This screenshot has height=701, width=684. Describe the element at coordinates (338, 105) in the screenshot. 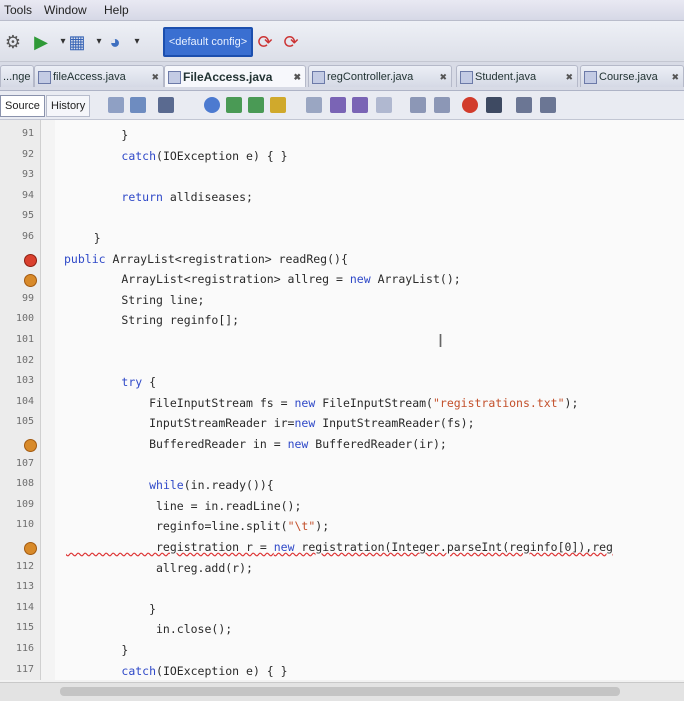

I see `prev-bookmark-icon` at that location.